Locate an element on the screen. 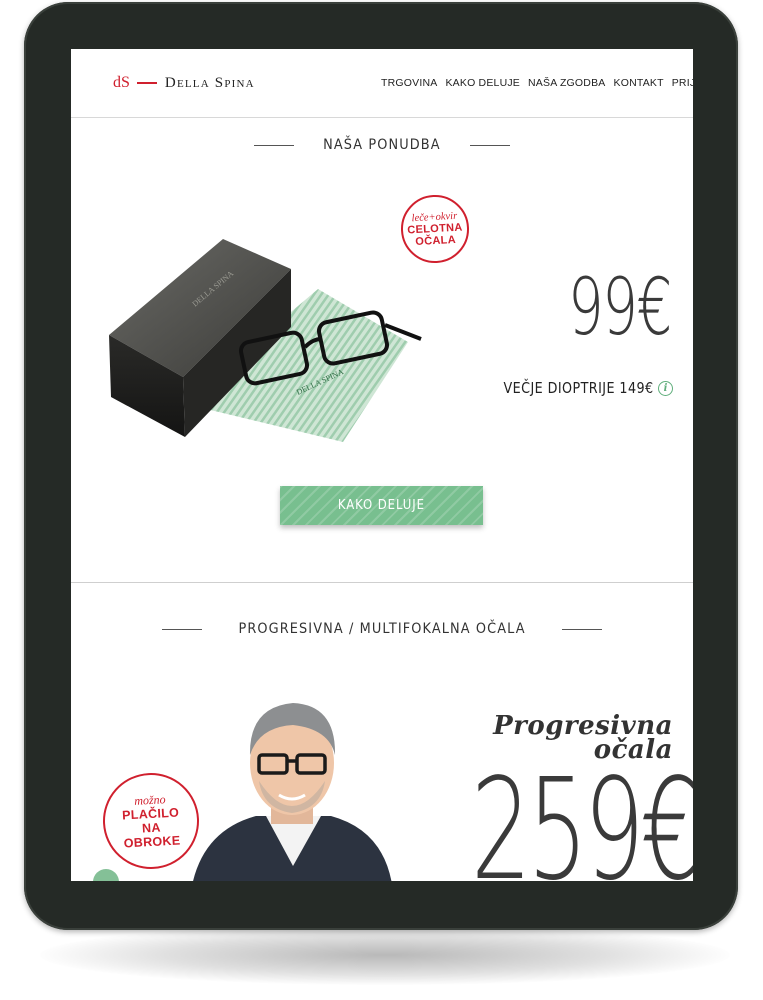 The height and width of the screenshot is (1000, 763). offer-heading-text: NAŠA PONUDBA is located at coordinates (382, 145).